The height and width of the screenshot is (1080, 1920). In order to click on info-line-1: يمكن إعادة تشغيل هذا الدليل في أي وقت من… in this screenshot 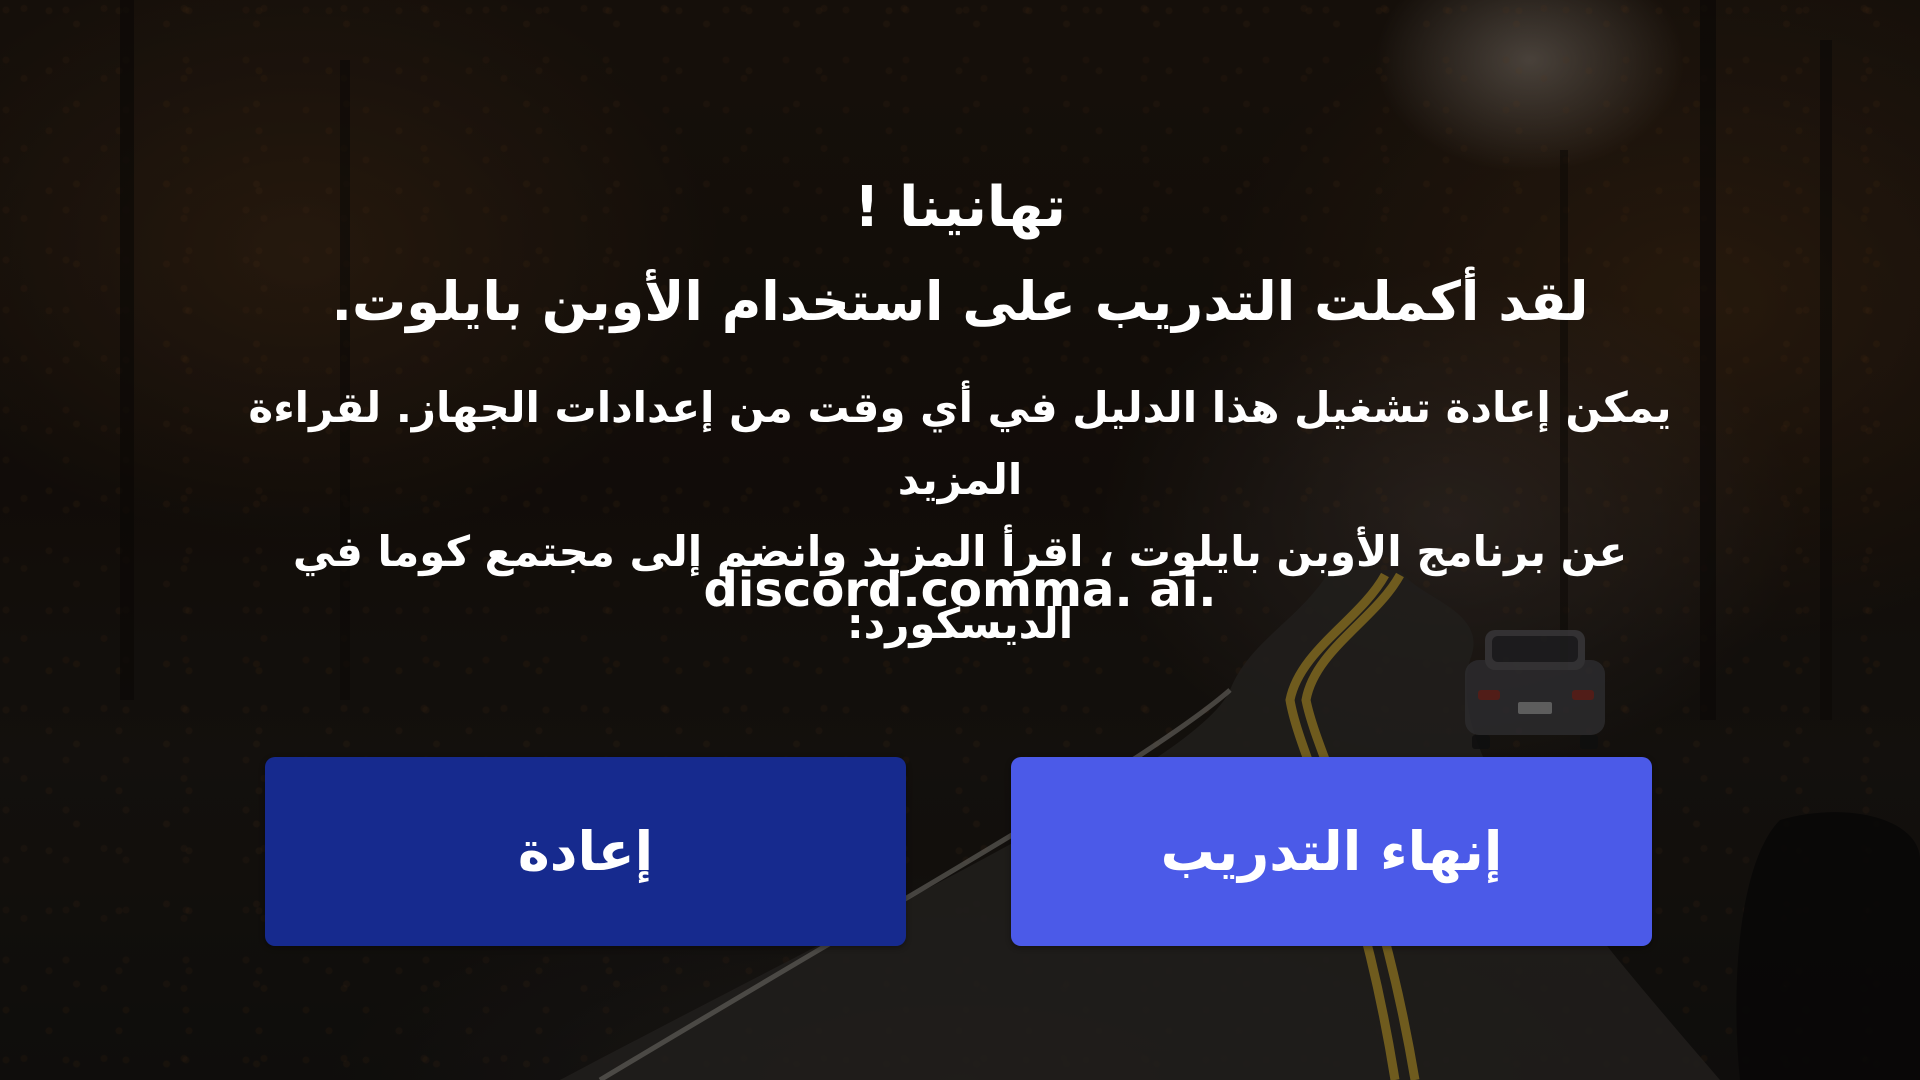, I will do `click(960, 443)`.